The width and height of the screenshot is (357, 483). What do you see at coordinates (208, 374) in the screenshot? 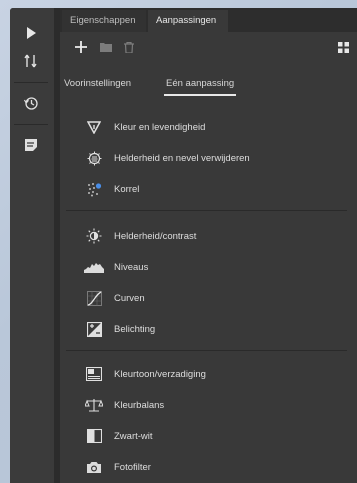
I see `list-item: Kleurtoon/verzadiging` at bounding box center [208, 374].